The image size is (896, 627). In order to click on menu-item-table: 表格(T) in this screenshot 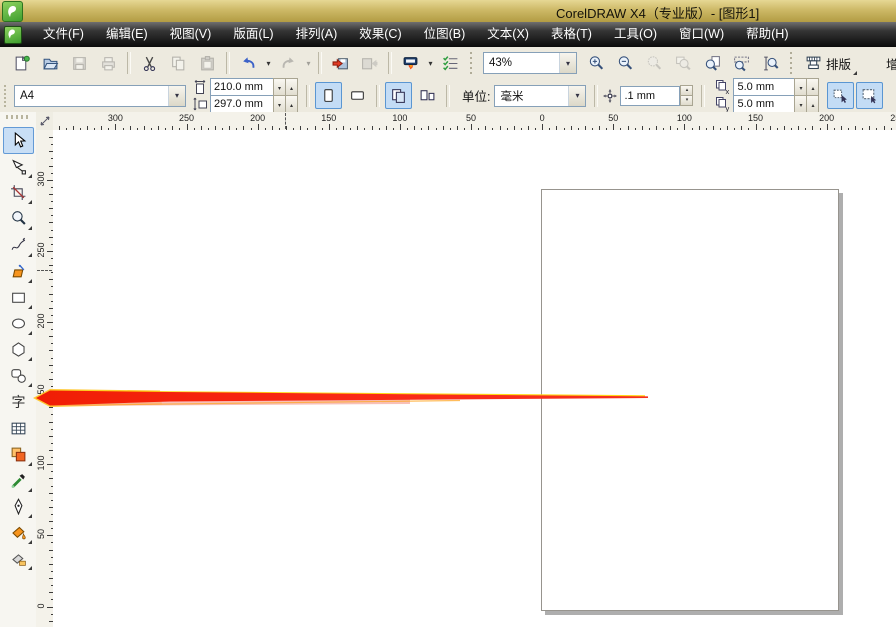, I will do `click(571, 34)`.